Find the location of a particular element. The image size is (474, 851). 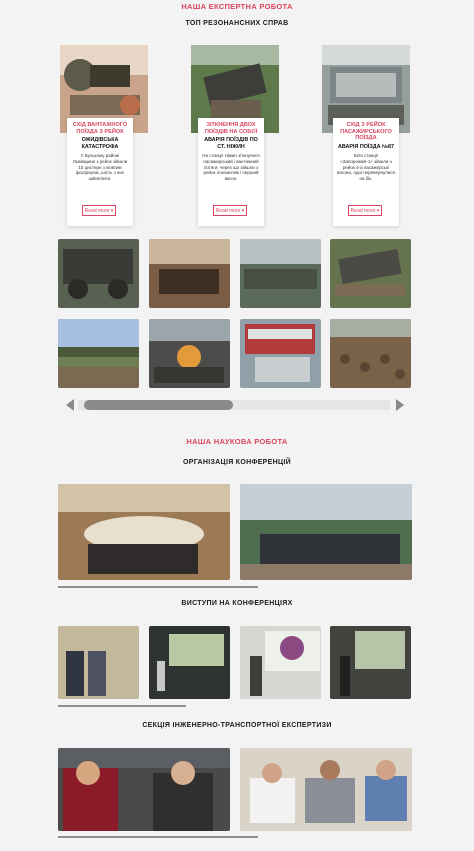

case-card-headline: СХІД ВАНТАЖНОГО ПОЇЗДА З РЕЙОК is located at coordinates (100, 128).